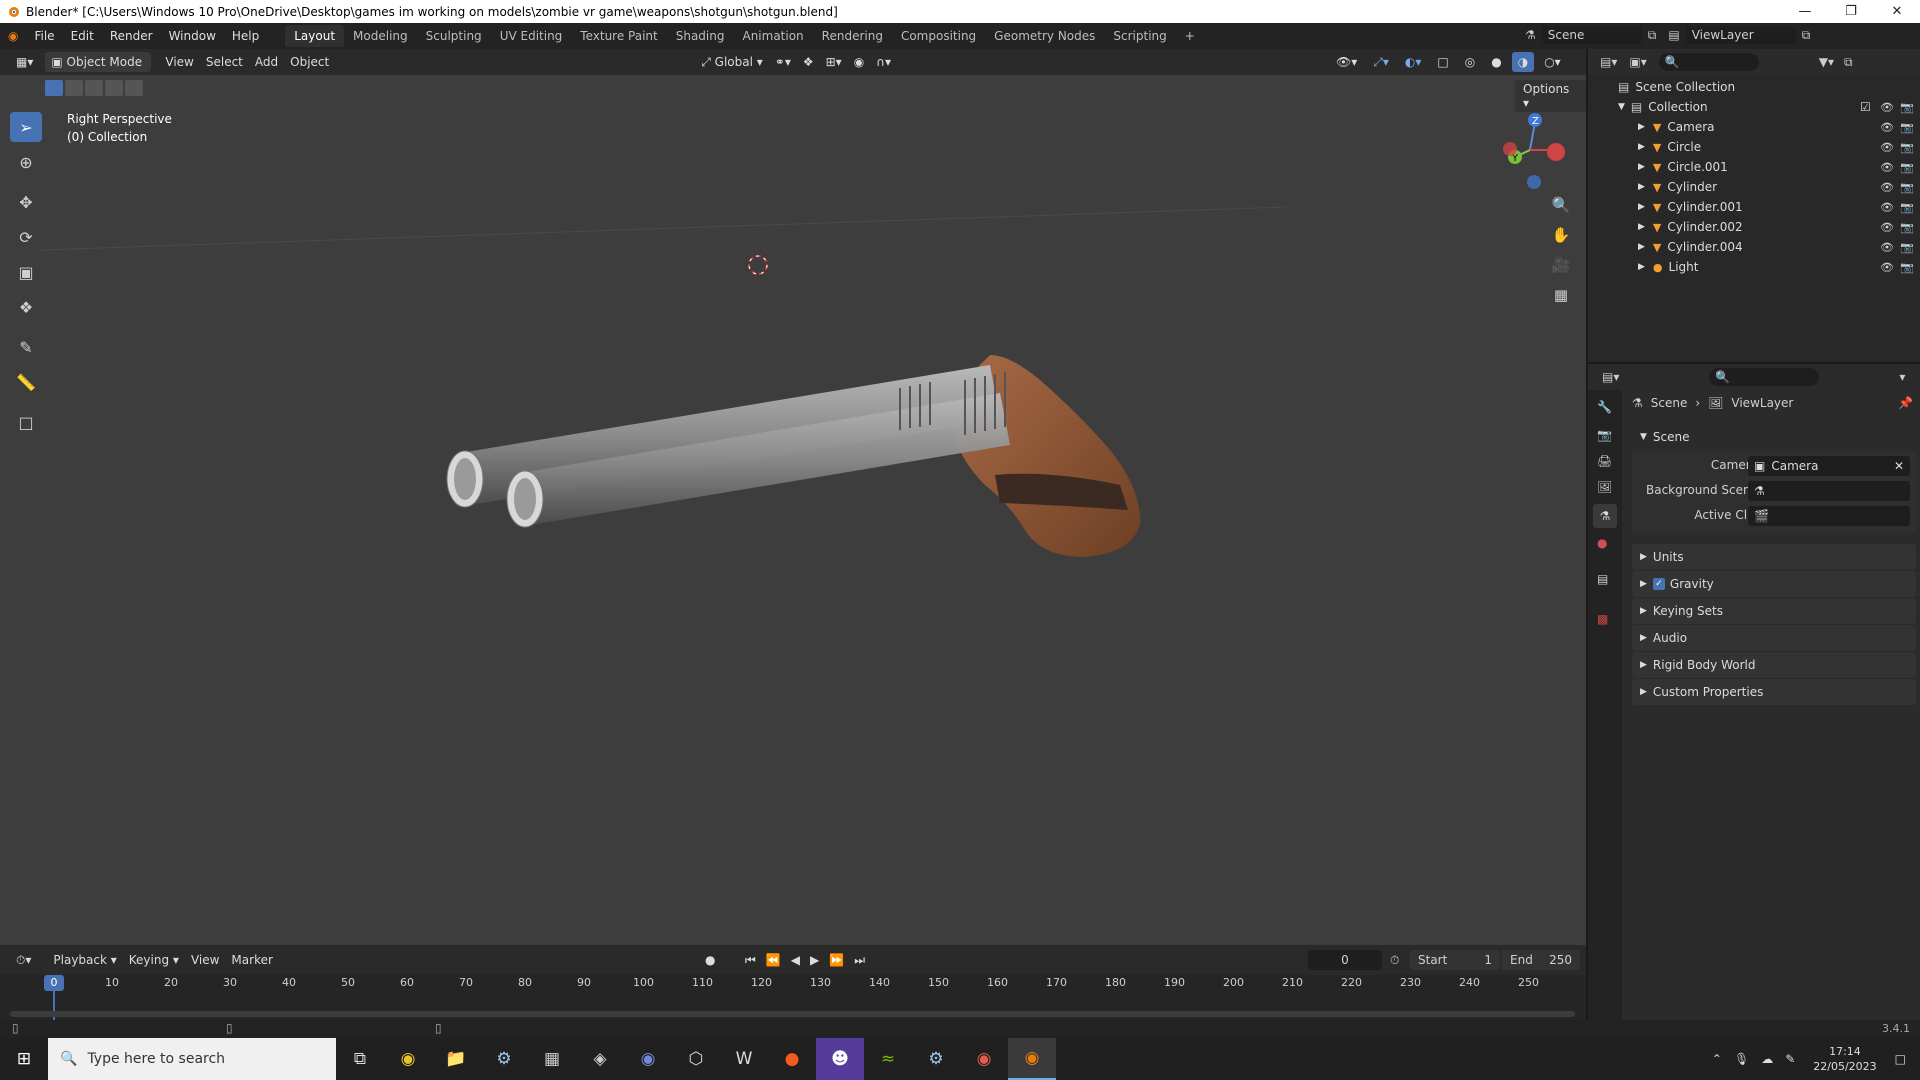  Describe the element at coordinates (1496, 62) in the screenshot. I see `solid-shading-icon: ●` at that location.